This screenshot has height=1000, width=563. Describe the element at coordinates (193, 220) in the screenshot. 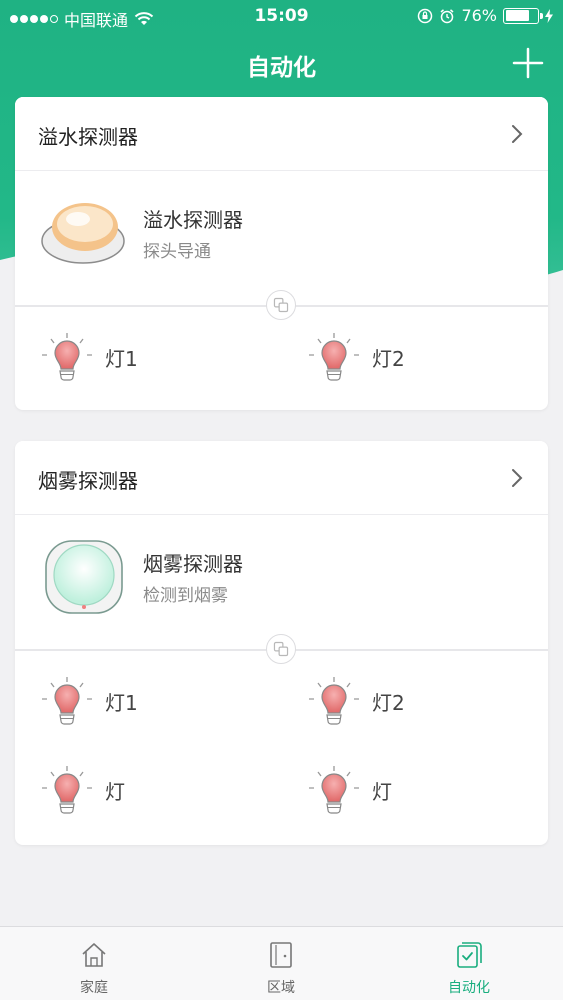

I see `trigger-device-name: 溢水探测器` at that location.